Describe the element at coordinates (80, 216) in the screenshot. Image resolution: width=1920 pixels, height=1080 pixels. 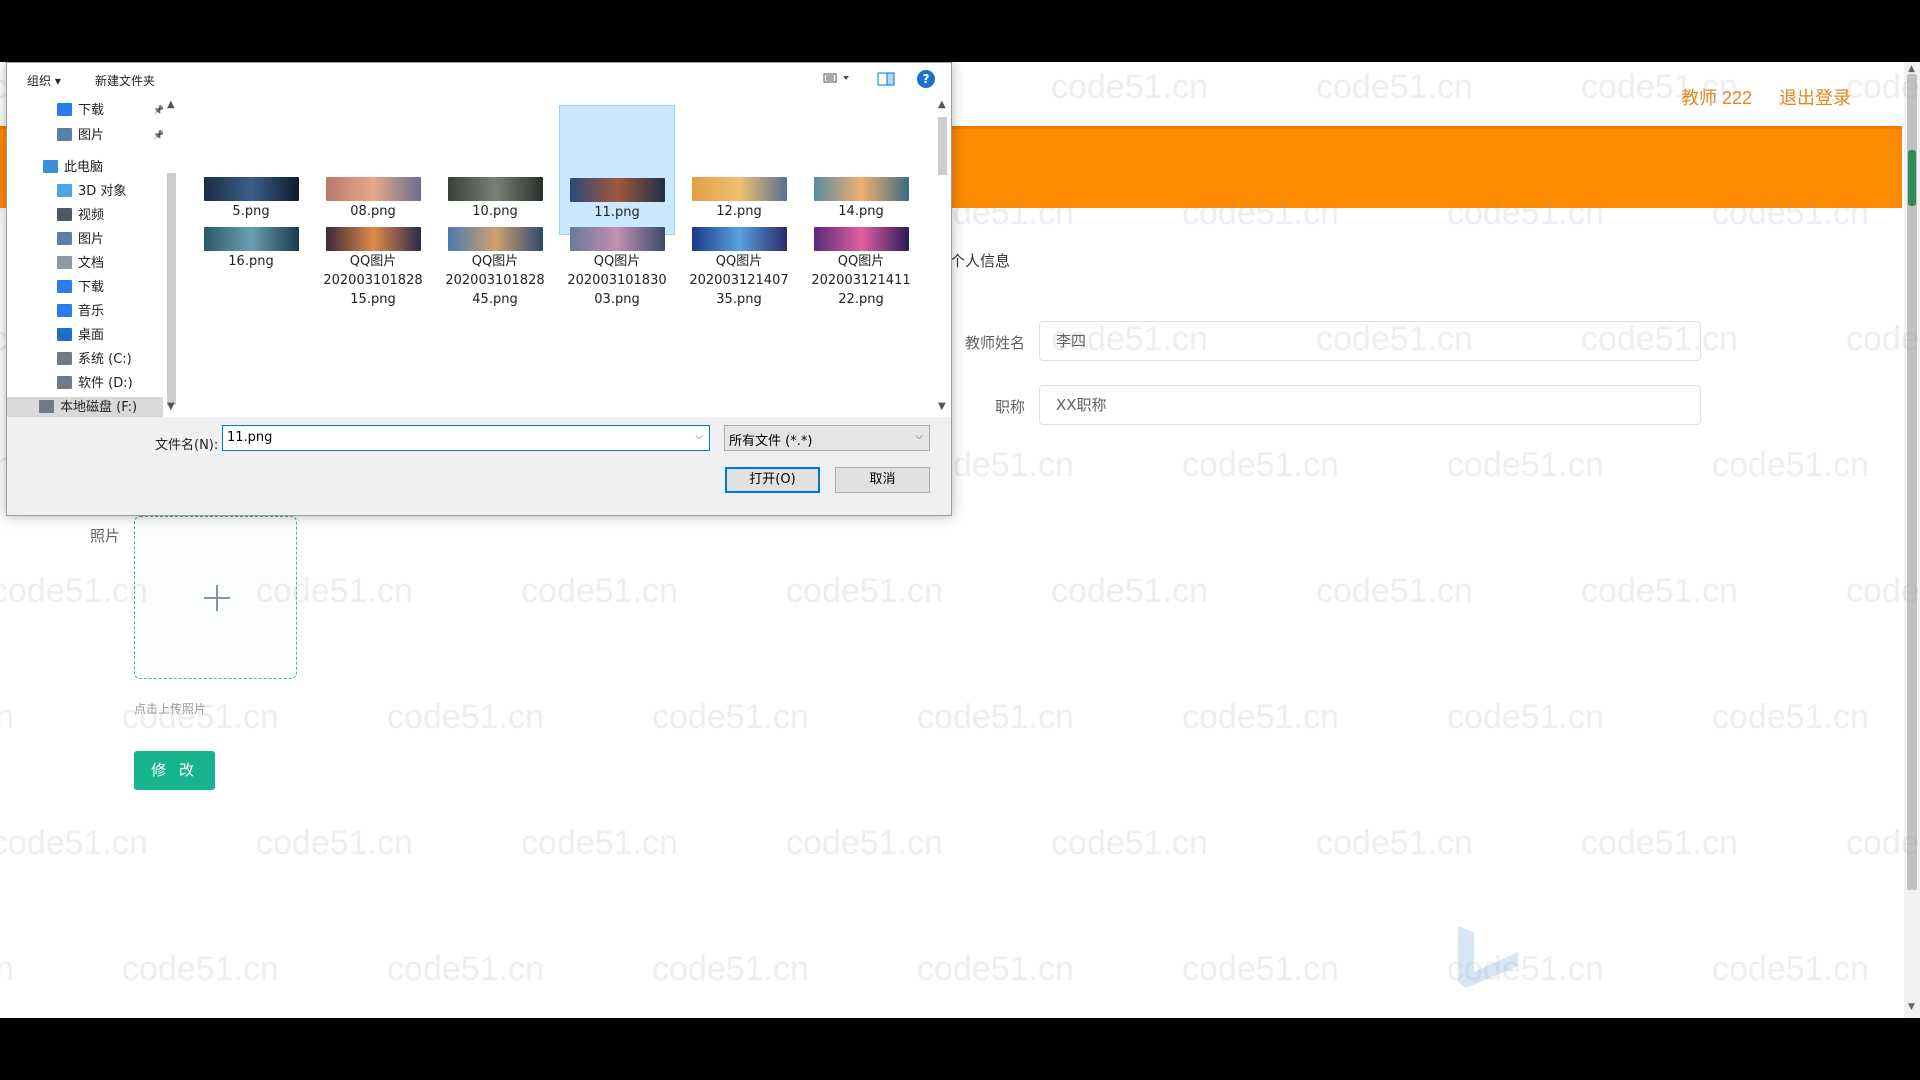
I see `nav-item-4: 视频` at that location.